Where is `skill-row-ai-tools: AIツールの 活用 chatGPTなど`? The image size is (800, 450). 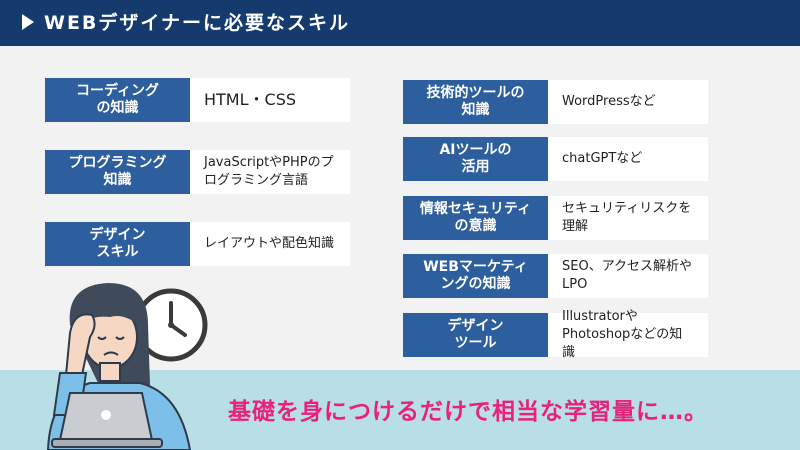 skill-row-ai-tools: AIツールの 活用 chatGPTなど is located at coordinates (555, 159).